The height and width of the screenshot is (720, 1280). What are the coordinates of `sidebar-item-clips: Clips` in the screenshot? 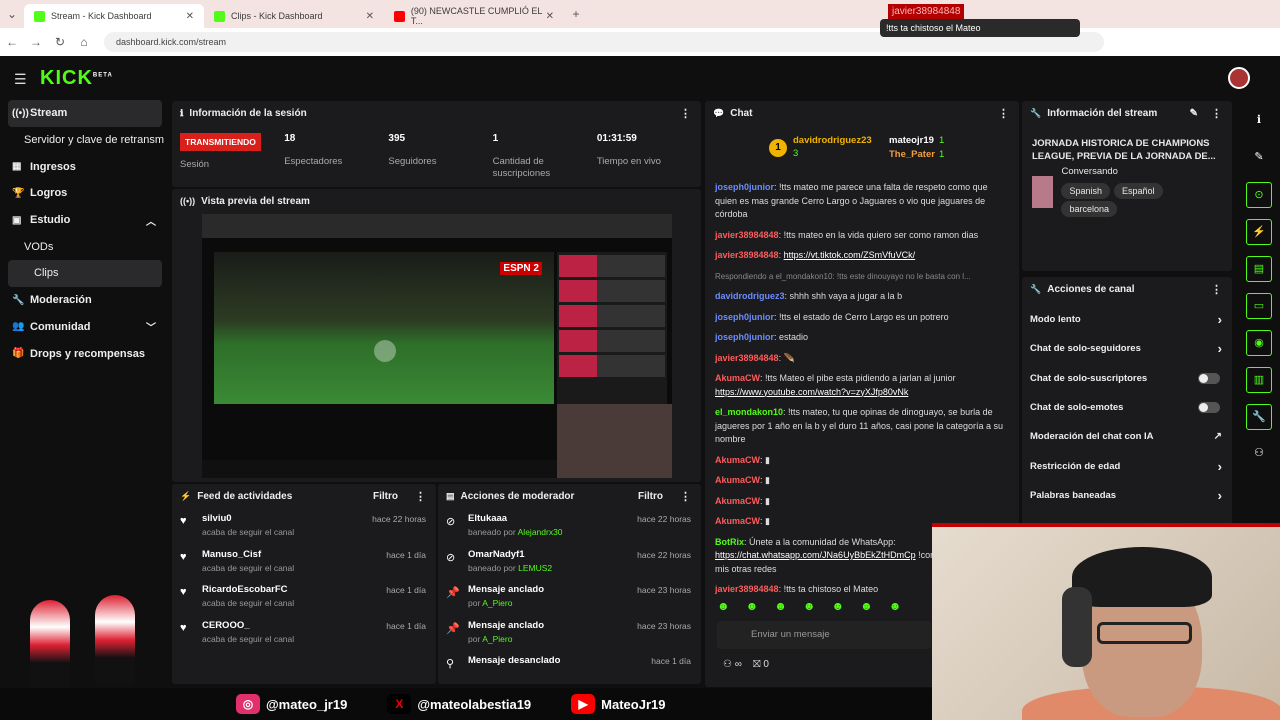 It's located at (85, 273).